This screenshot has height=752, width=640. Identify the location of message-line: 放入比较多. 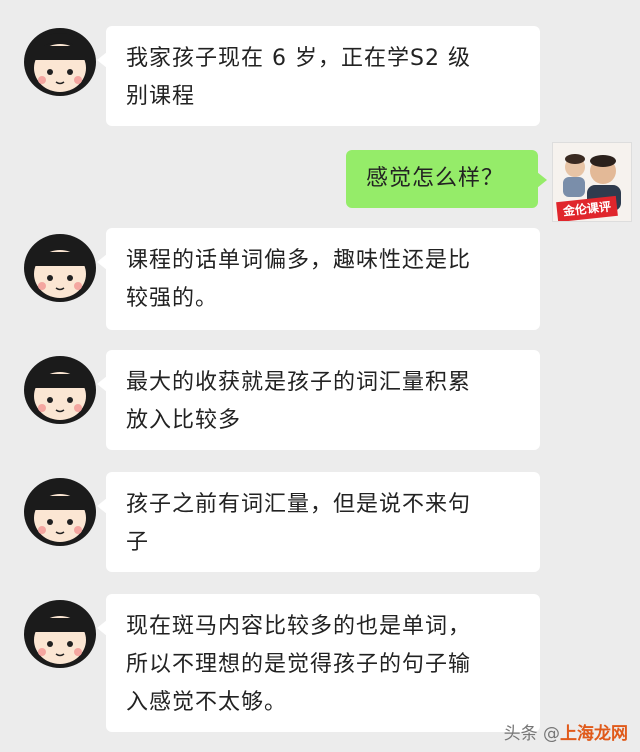
(184, 420).